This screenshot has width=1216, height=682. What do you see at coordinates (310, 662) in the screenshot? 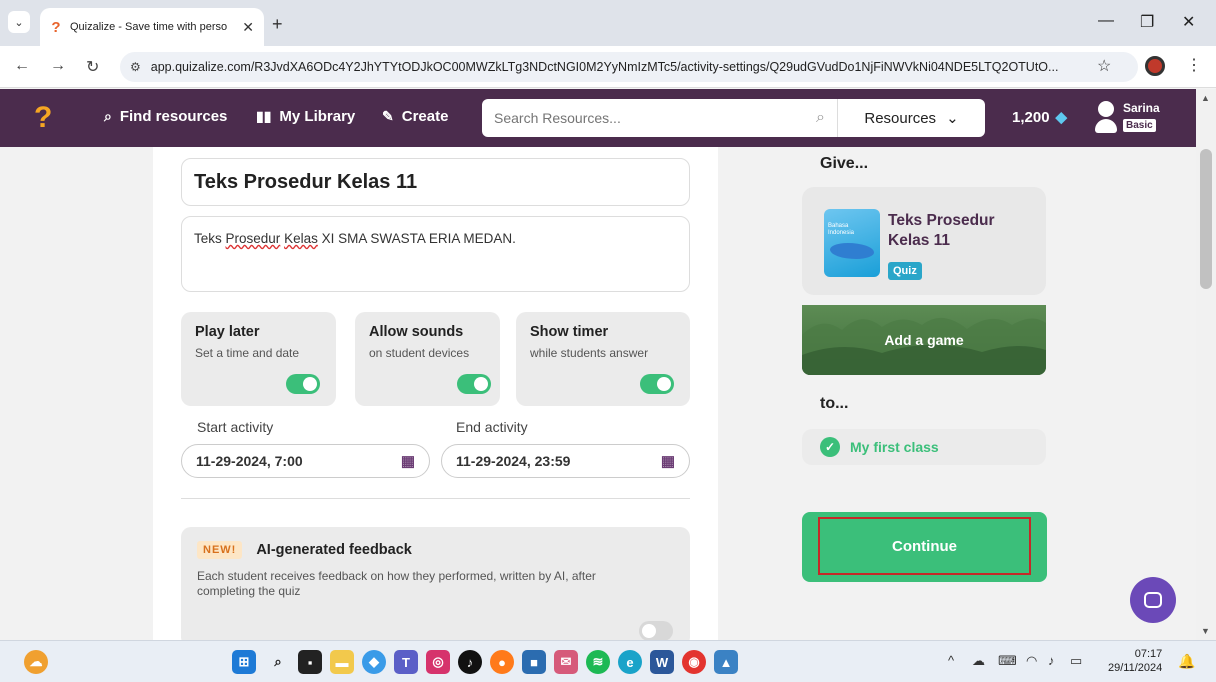
I see `task-view-icon: ▪` at bounding box center [310, 662].